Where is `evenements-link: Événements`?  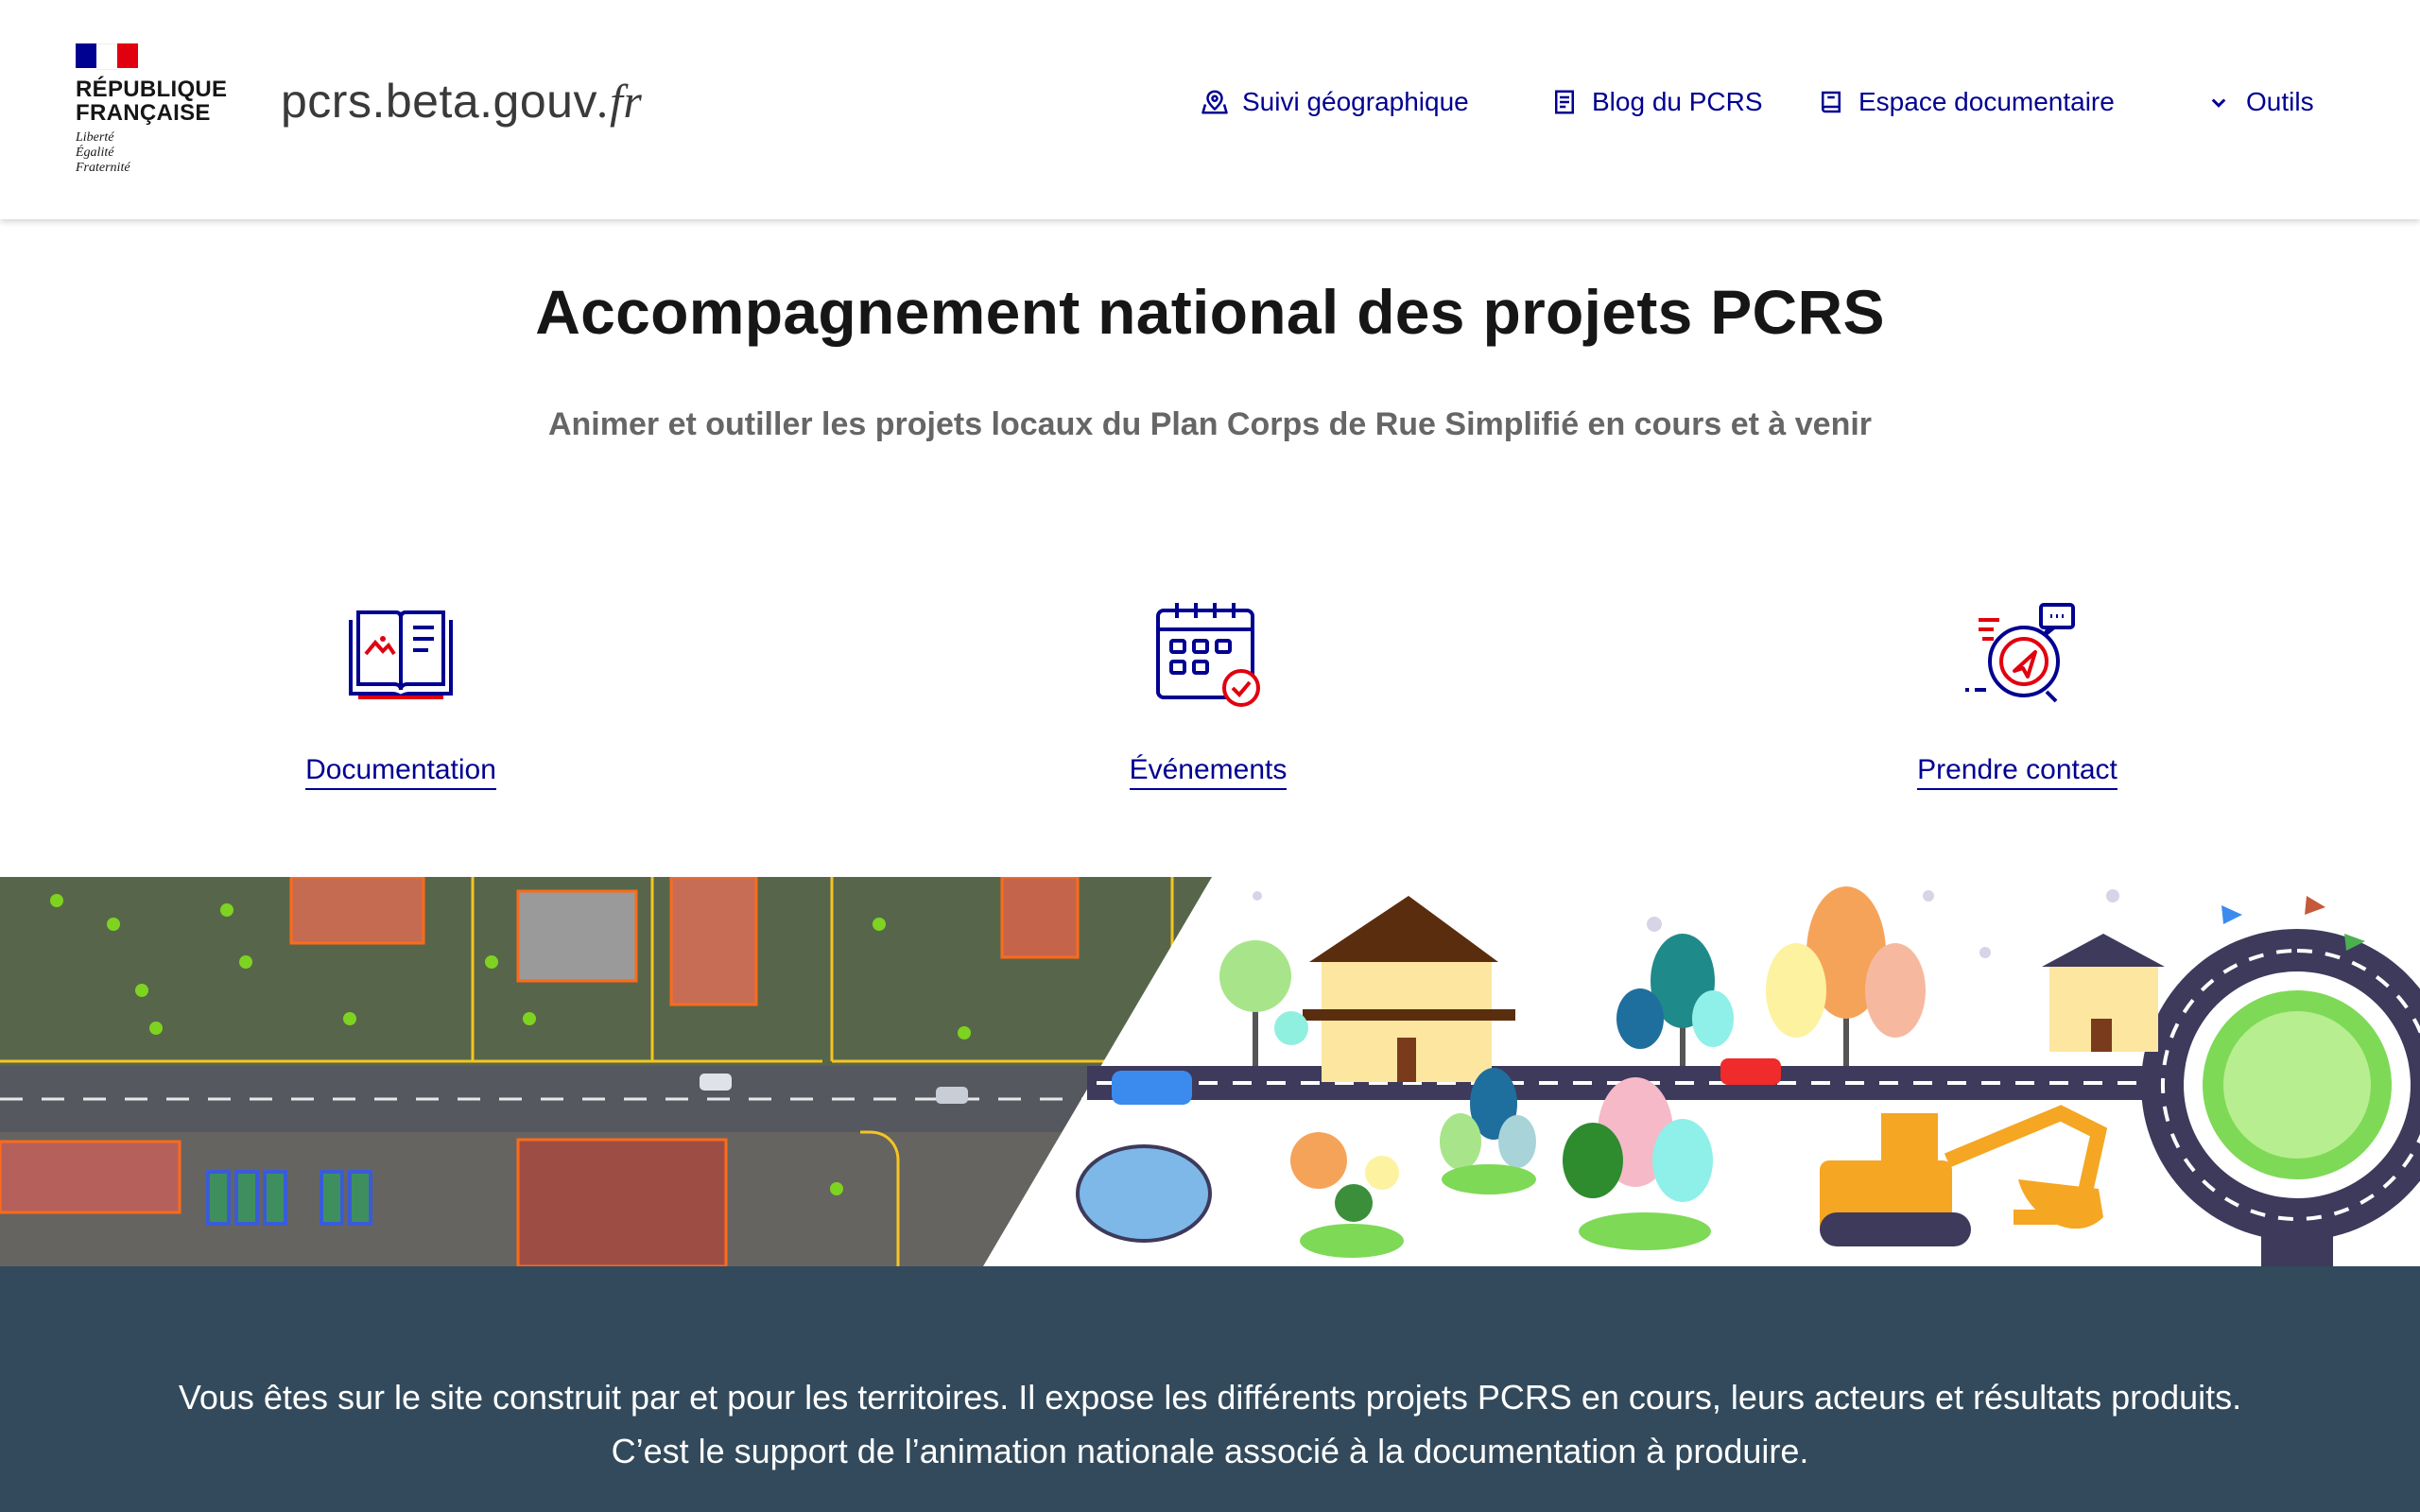 evenements-link: Événements is located at coordinates (1208, 772).